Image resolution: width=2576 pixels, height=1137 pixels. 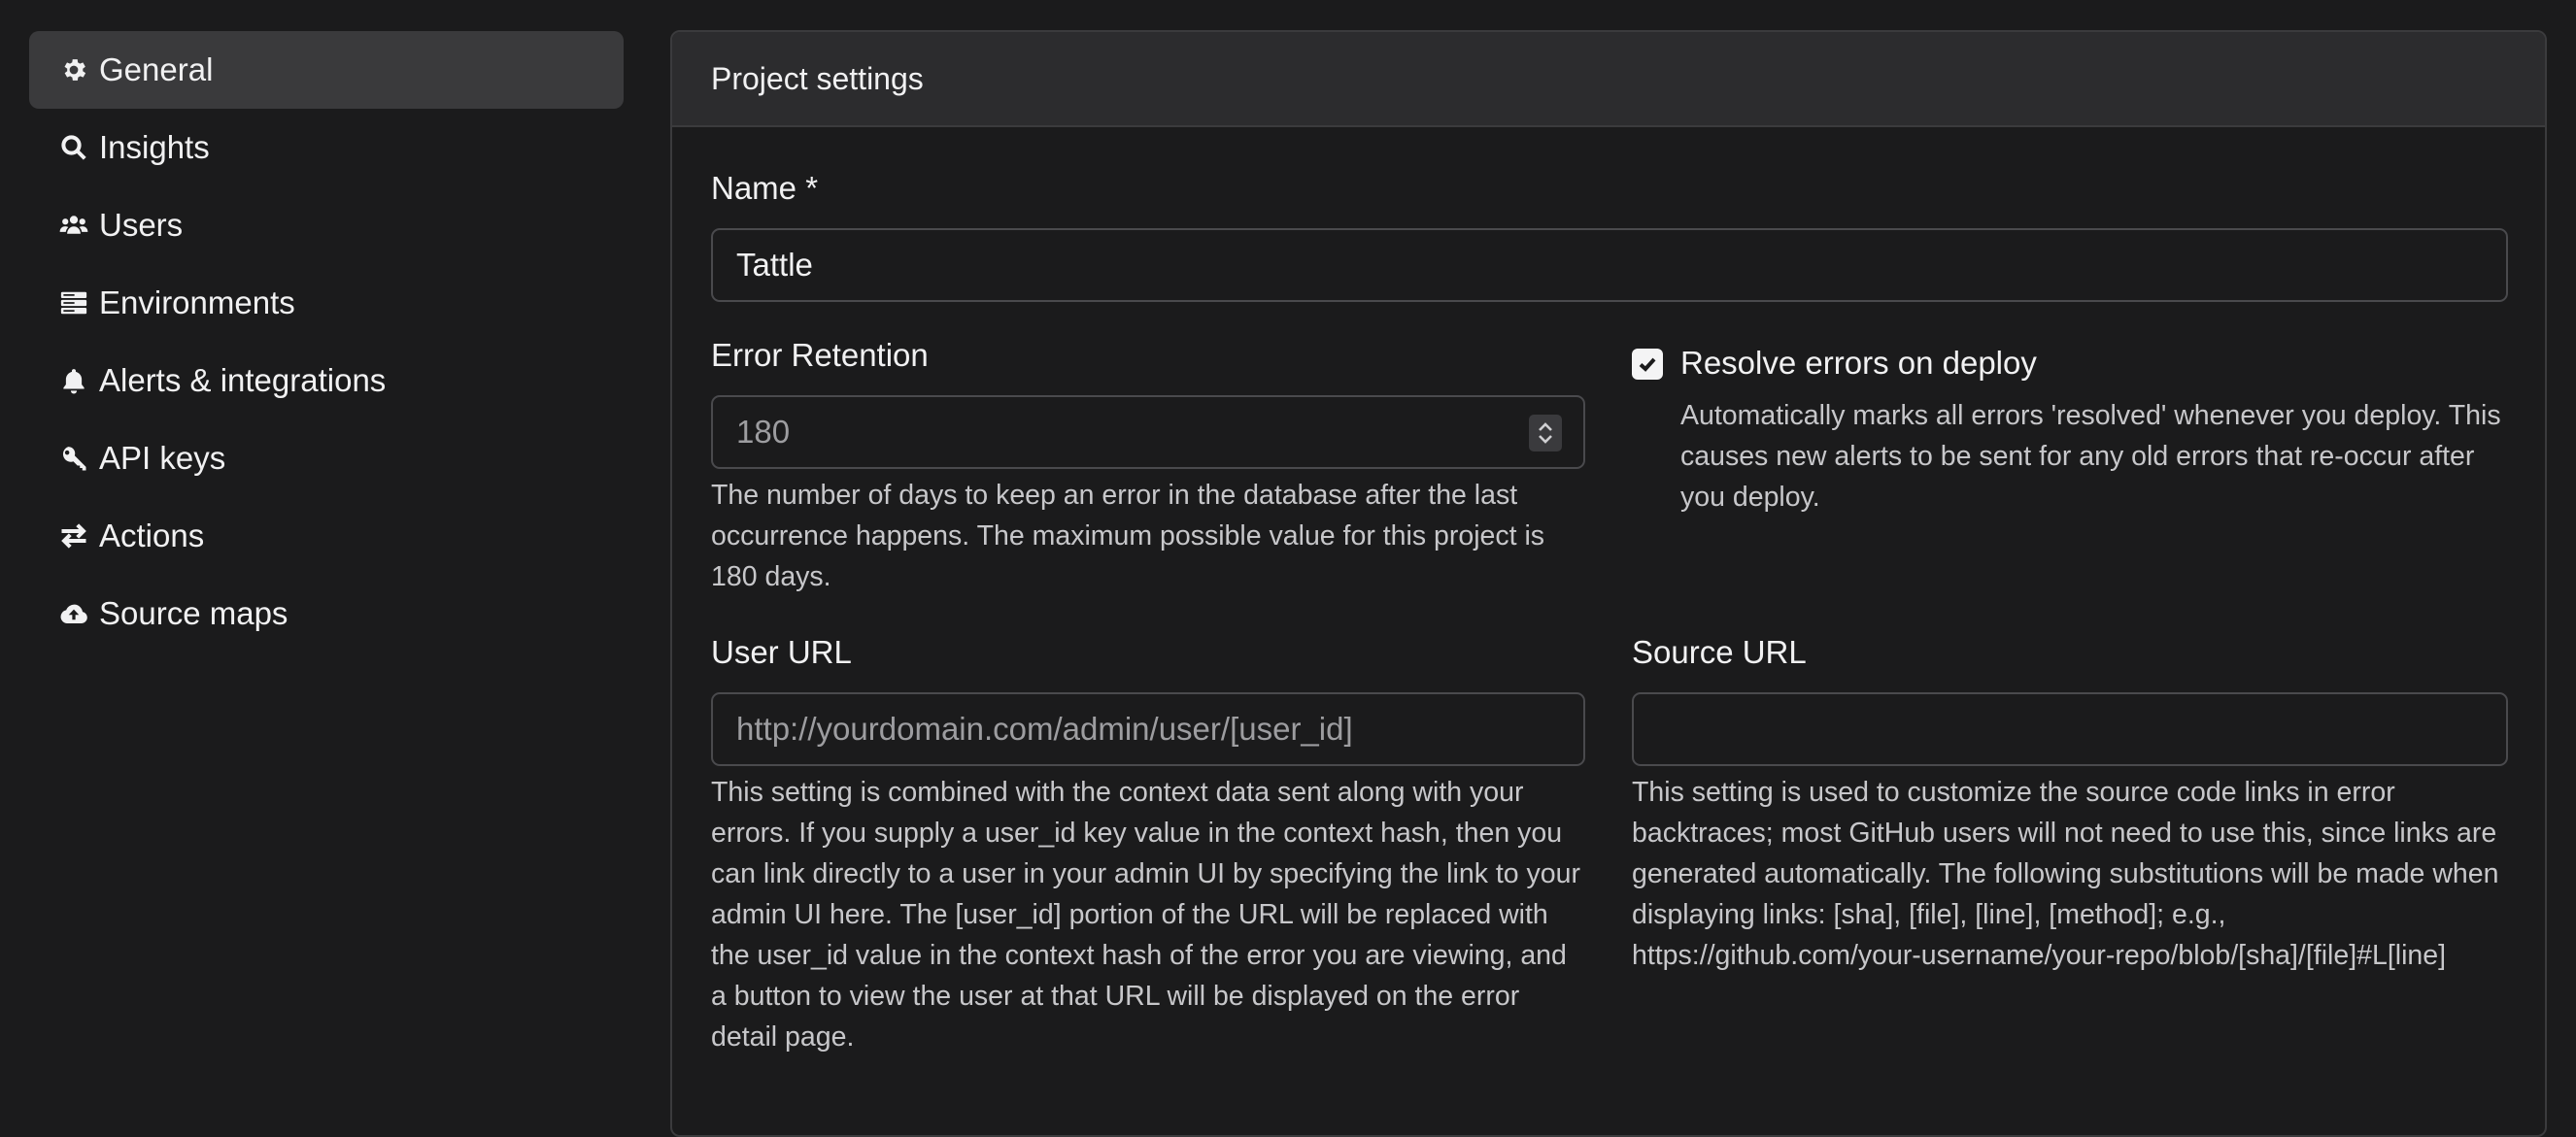 I want to click on sidebar-item-source-maps: Source maps, so click(x=326, y=613).